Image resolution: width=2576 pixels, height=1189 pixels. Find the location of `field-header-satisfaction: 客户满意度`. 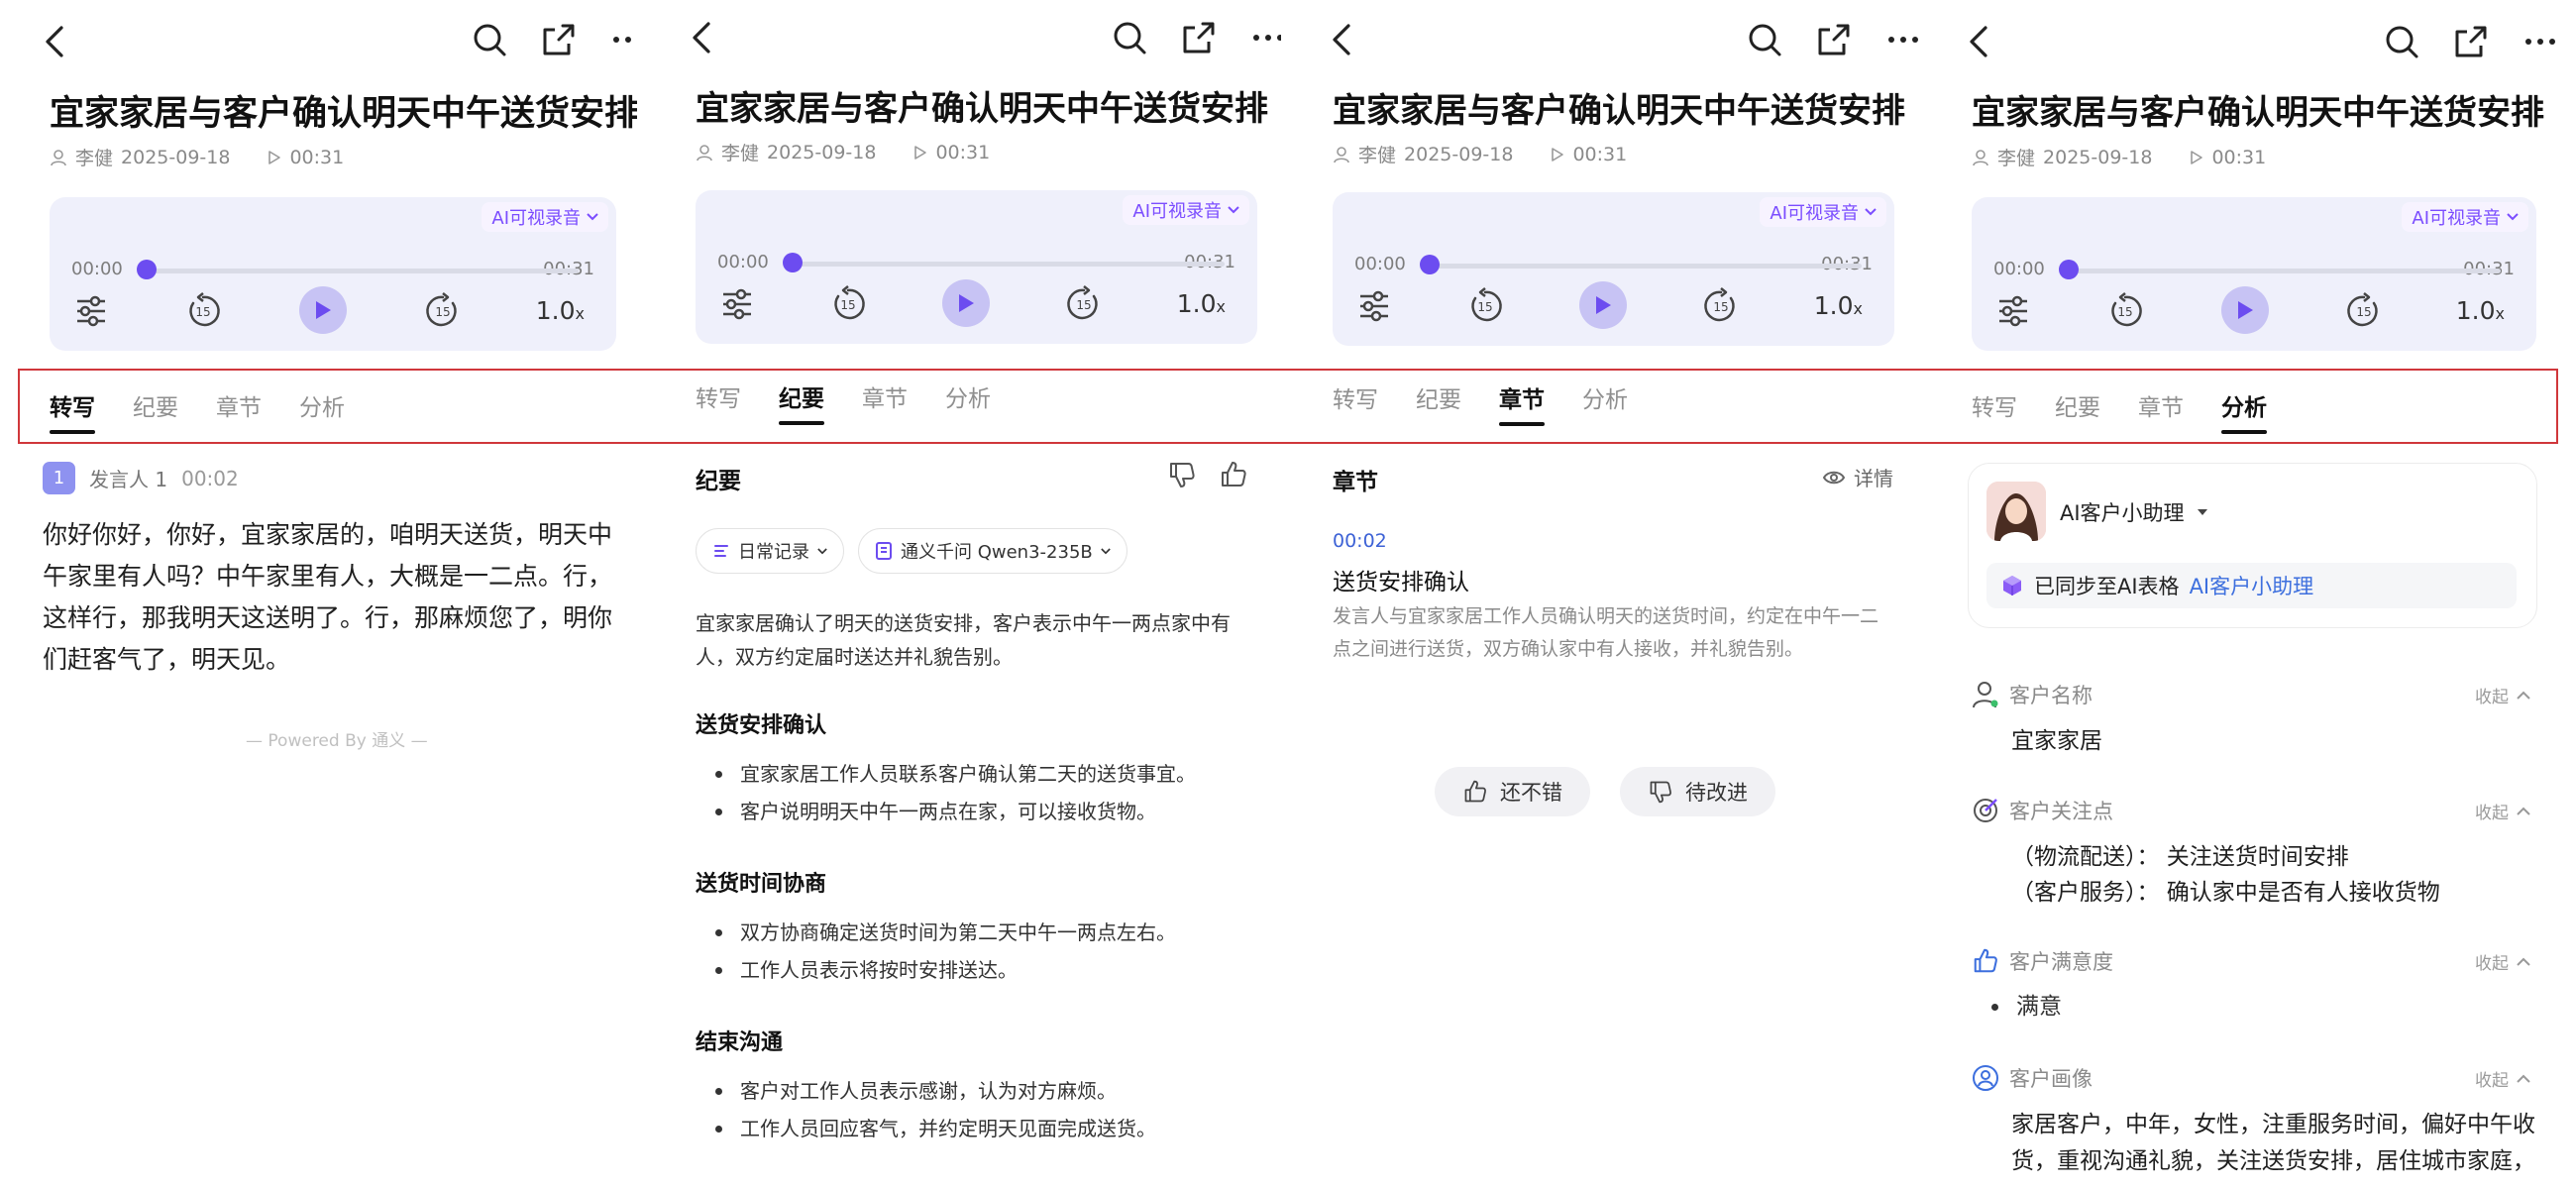

field-header-satisfaction: 客户满意度 is located at coordinates (2043, 961).